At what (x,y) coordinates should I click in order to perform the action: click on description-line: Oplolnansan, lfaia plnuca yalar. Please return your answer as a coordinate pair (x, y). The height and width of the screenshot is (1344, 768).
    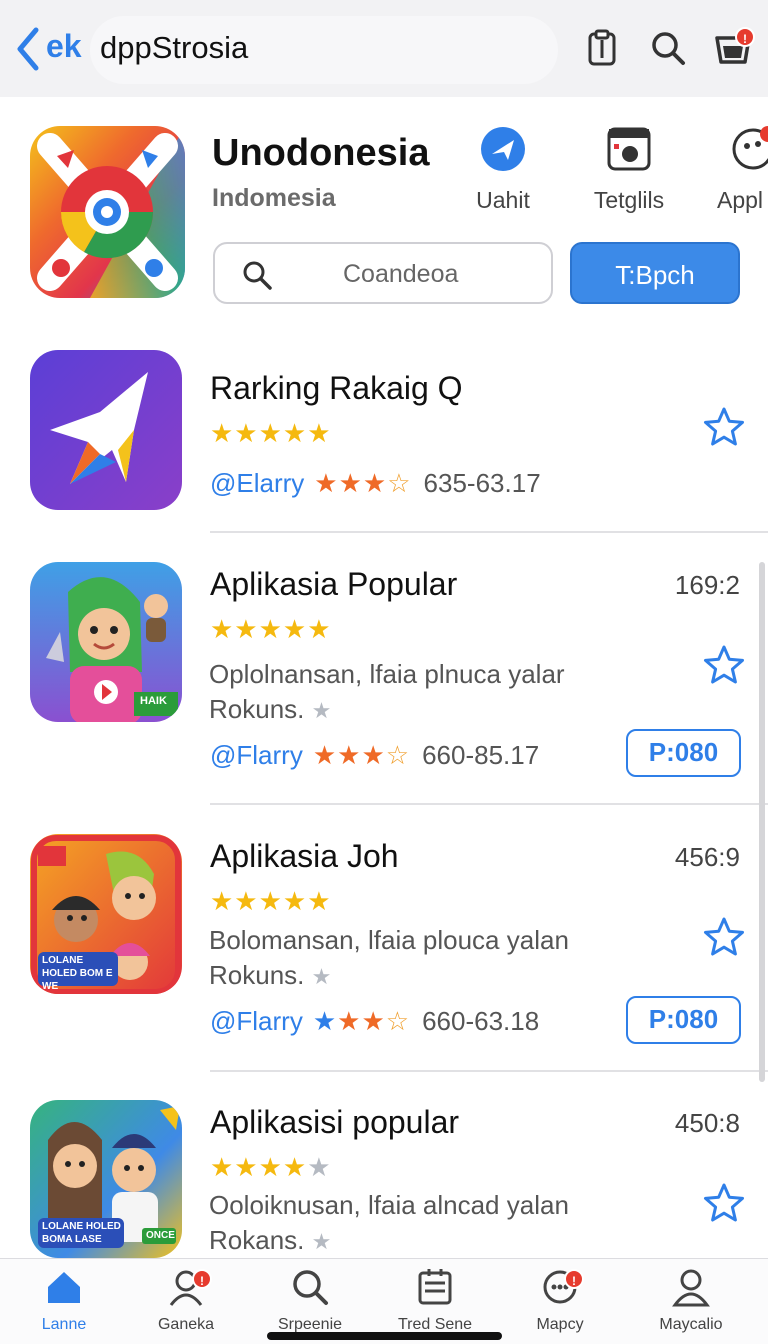
    Looking at the image, I should click on (387, 674).